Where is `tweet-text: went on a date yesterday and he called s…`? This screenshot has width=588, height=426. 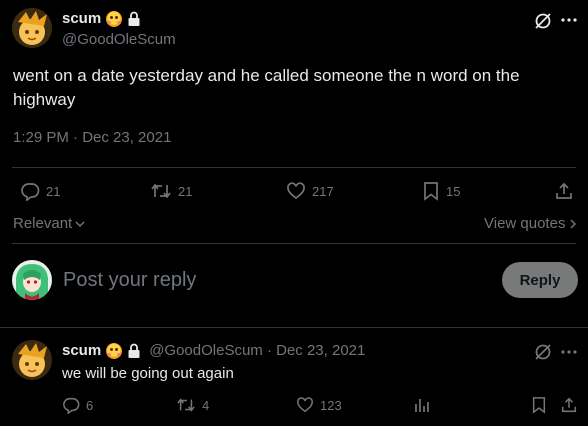
tweet-text: went on a date yesterday and he called s… is located at coordinates (266, 87).